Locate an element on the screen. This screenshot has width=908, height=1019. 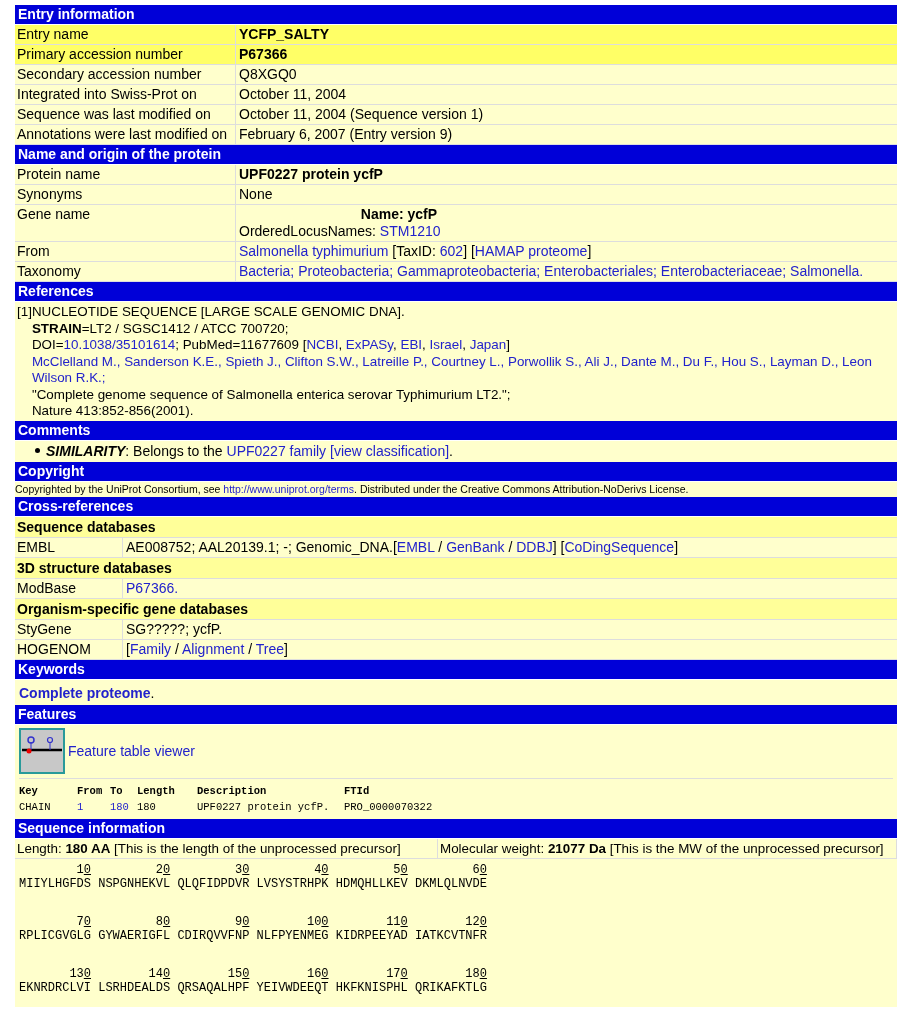
field-value: [Family / Alignment / Tree] is located at coordinates (207, 649).